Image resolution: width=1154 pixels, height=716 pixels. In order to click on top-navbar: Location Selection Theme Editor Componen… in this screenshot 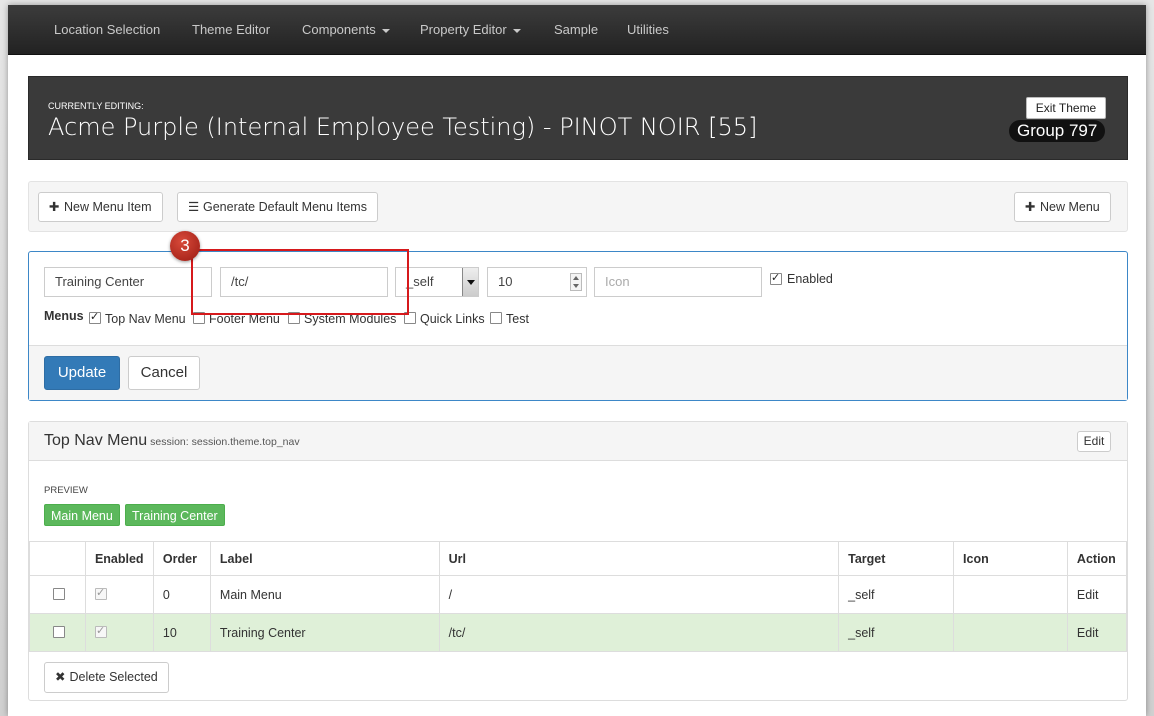, I will do `click(577, 30)`.